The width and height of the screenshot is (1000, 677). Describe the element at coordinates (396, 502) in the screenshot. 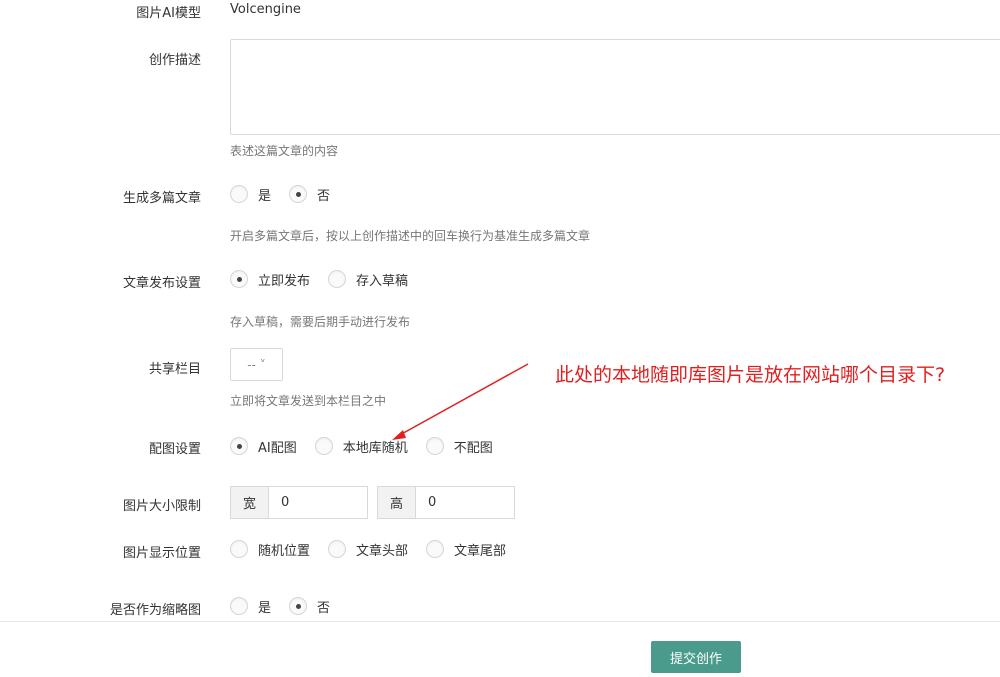

I see `height-addon: 高` at that location.